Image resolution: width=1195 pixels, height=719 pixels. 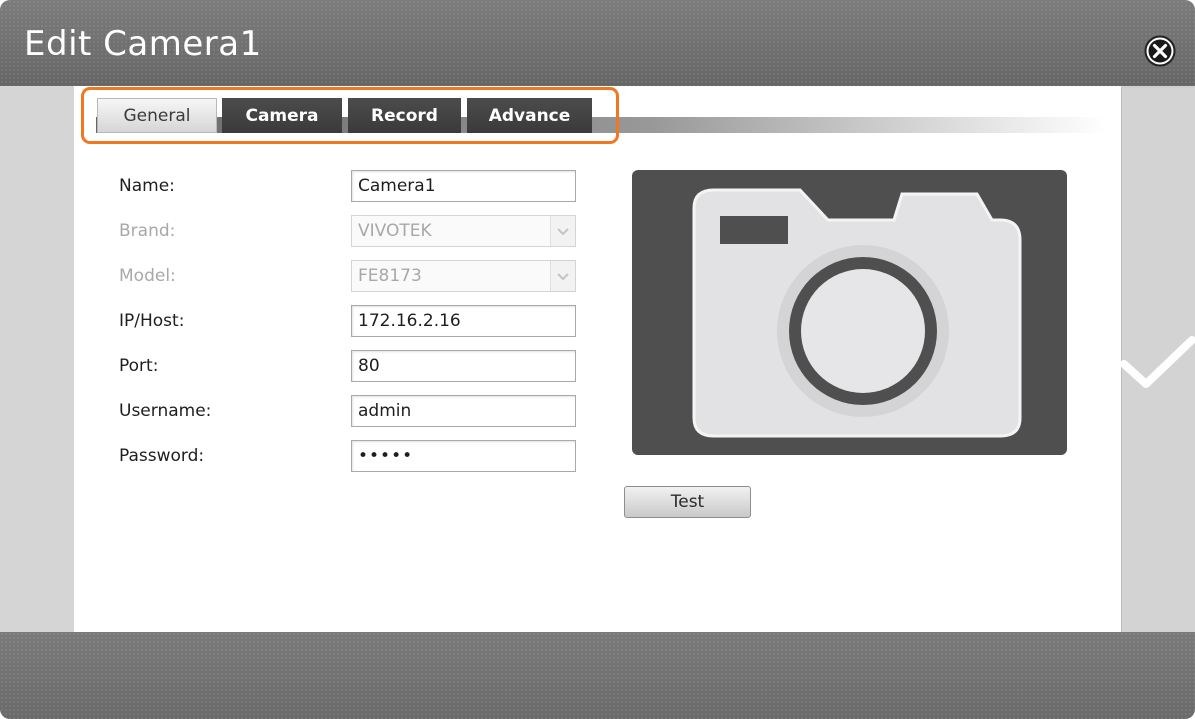 What do you see at coordinates (857, 313) in the screenshot?
I see `camera-icon` at bounding box center [857, 313].